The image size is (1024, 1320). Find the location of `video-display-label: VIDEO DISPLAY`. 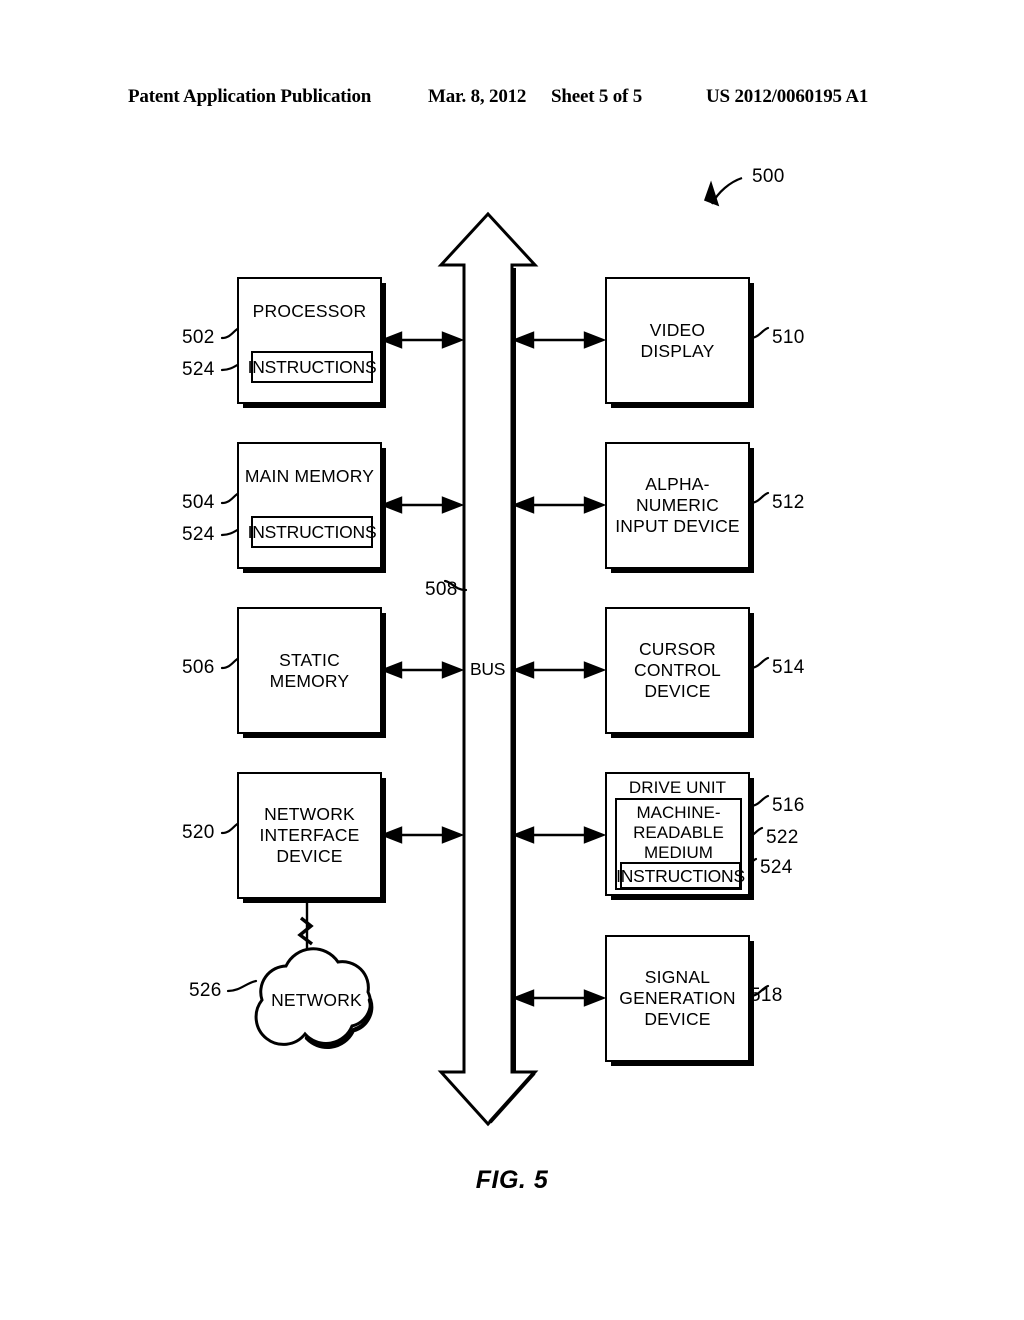

video-display-label: VIDEO DISPLAY is located at coordinates (677, 340).